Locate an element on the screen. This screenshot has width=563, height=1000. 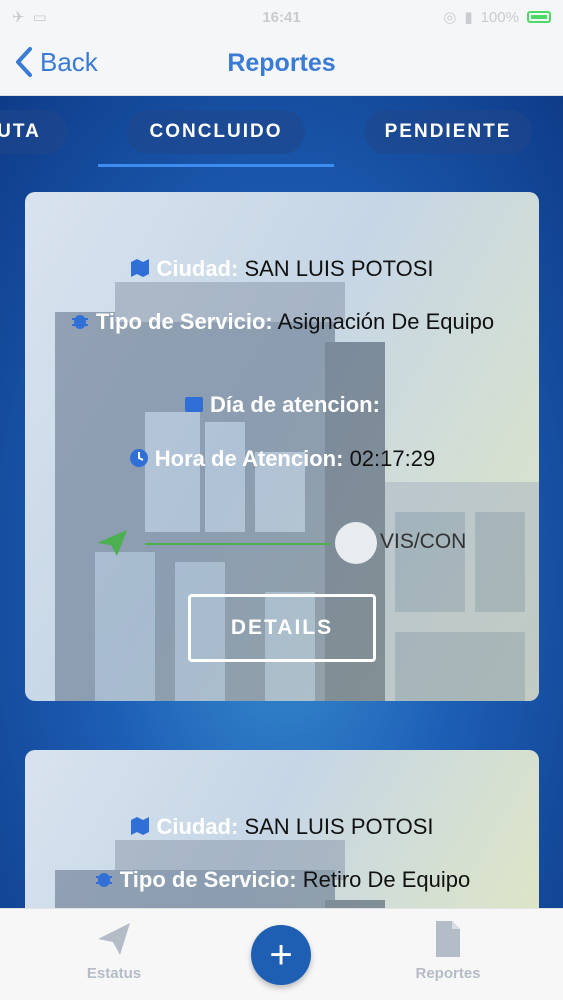
status-time: 16:41 is located at coordinates (281, 17).